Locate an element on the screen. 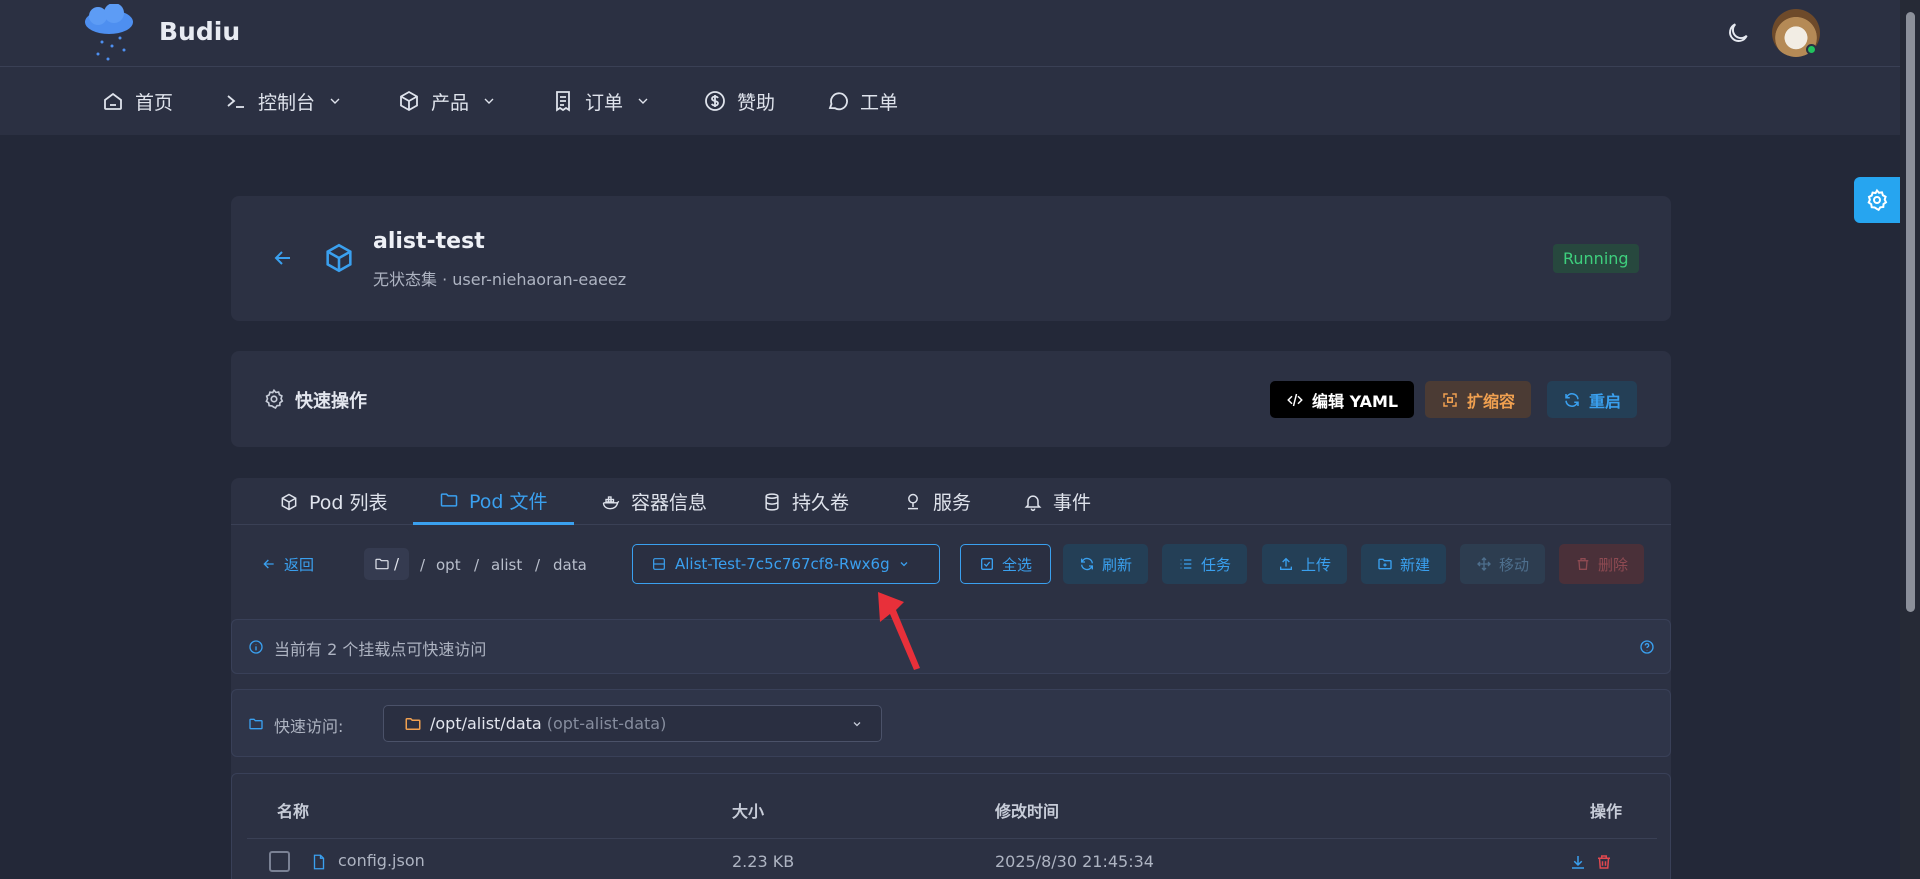  restart-button: 重启 is located at coordinates (1592, 399).